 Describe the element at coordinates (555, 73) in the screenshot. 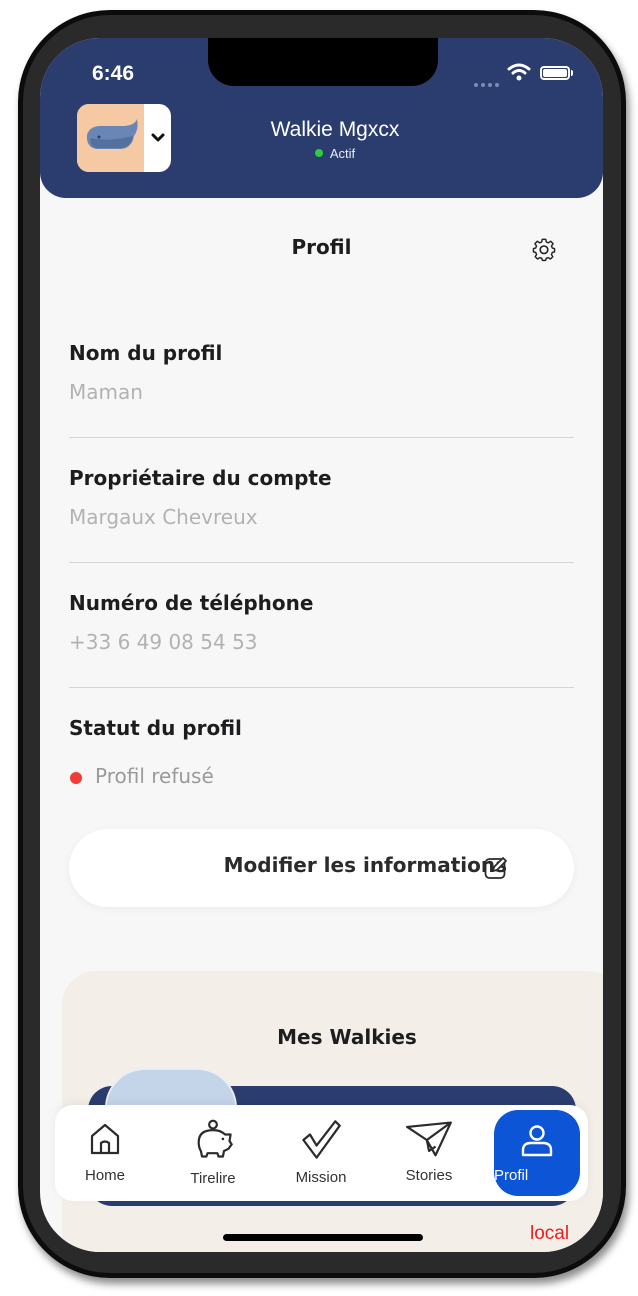

I see `battery-icon` at that location.